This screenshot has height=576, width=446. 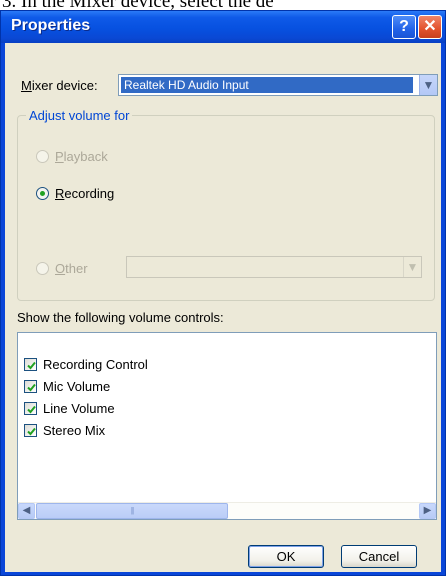 I want to click on list-item-label: Line Volume, so click(x=79, y=408).